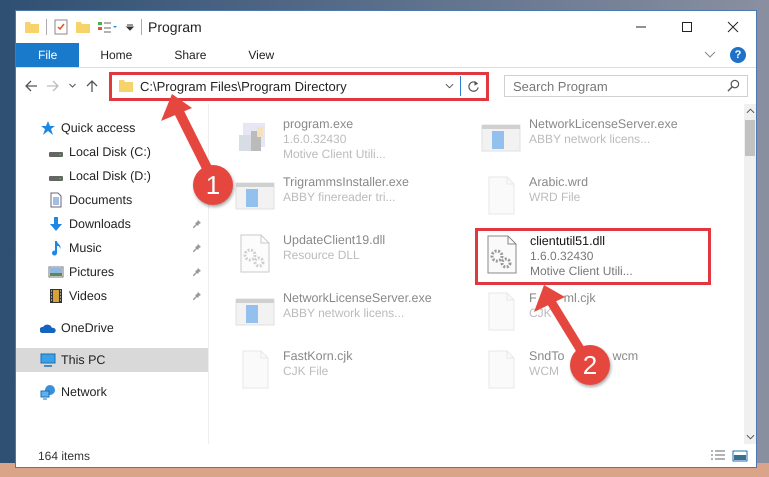 This screenshot has width=769, height=477. What do you see at coordinates (56, 296) in the screenshot?
I see `film-icon` at bounding box center [56, 296].